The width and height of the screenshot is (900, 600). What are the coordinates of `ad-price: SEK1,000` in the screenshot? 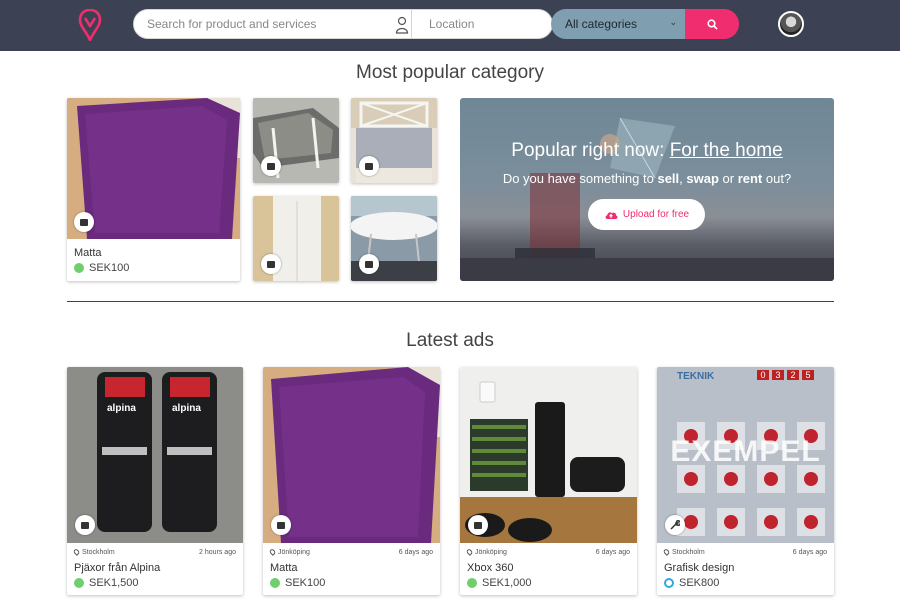 It's located at (499, 583).